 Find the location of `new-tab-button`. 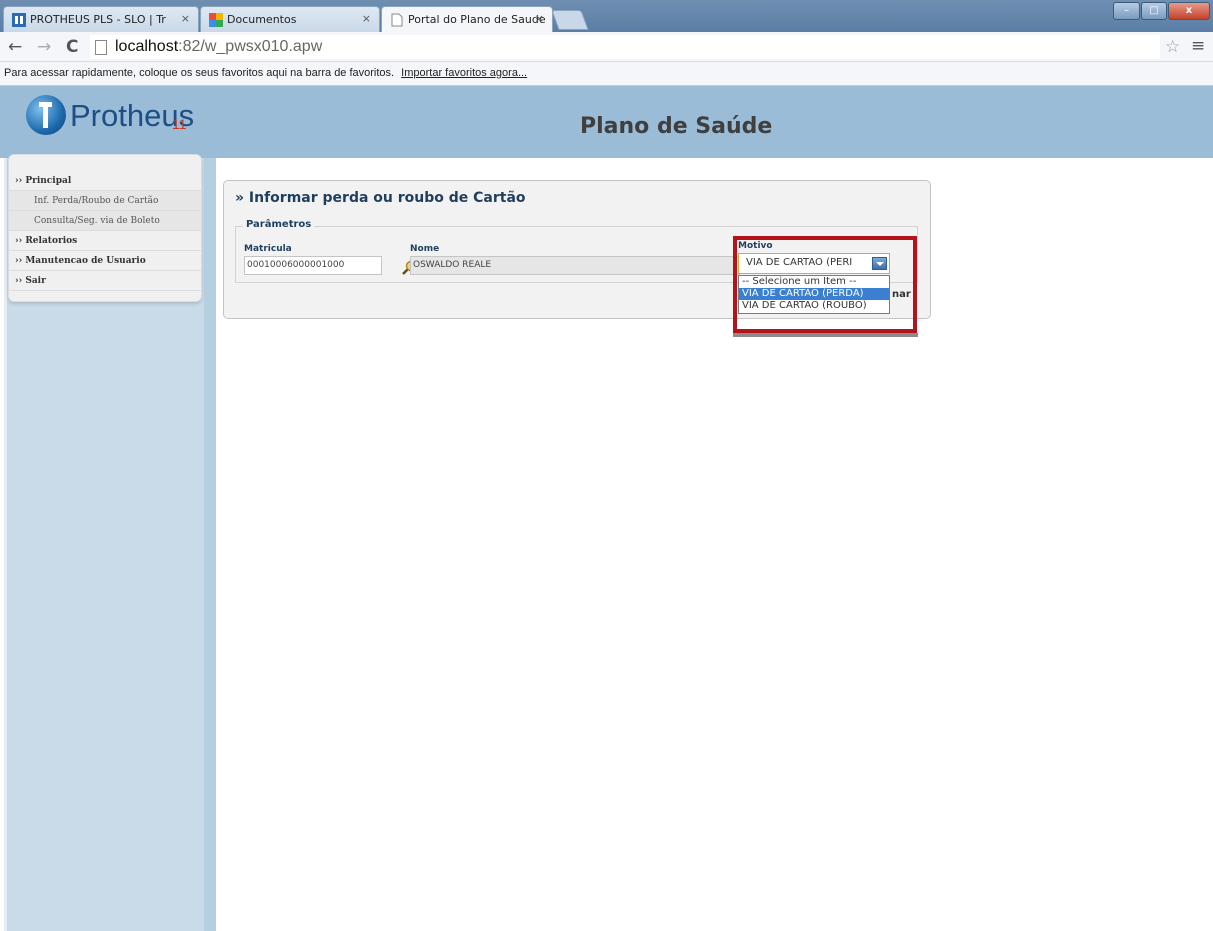

new-tab-button is located at coordinates (570, 20).